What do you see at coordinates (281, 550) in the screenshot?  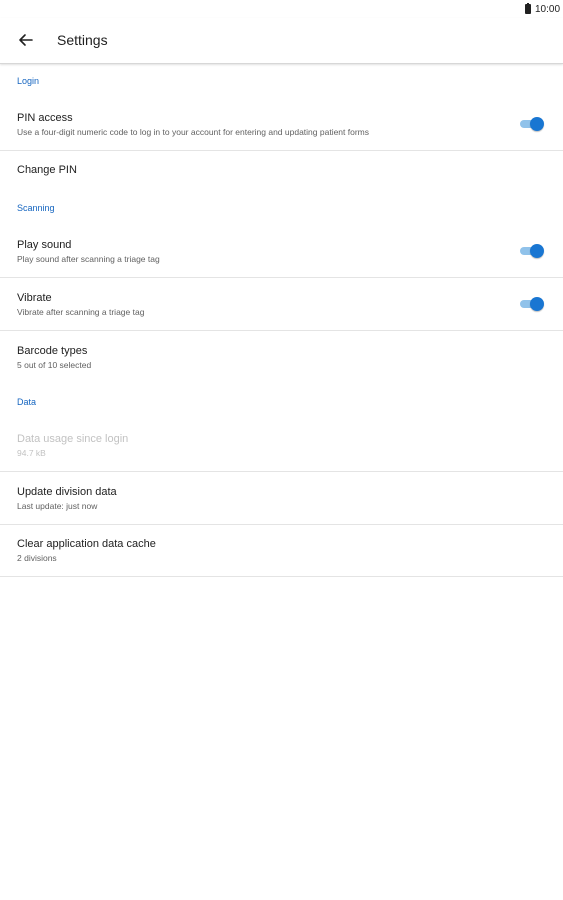 I see `setting-clear-cache: Clear application data cache 2 divisions` at bounding box center [281, 550].